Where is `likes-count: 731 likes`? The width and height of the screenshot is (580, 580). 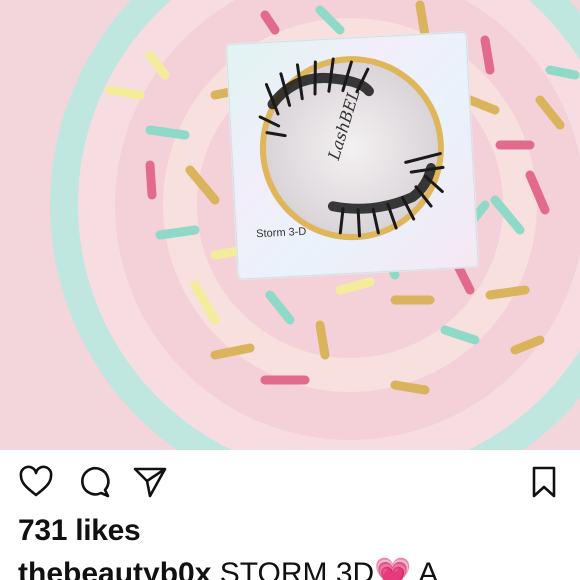 likes-count: 731 likes is located at coordinates (79, 531).